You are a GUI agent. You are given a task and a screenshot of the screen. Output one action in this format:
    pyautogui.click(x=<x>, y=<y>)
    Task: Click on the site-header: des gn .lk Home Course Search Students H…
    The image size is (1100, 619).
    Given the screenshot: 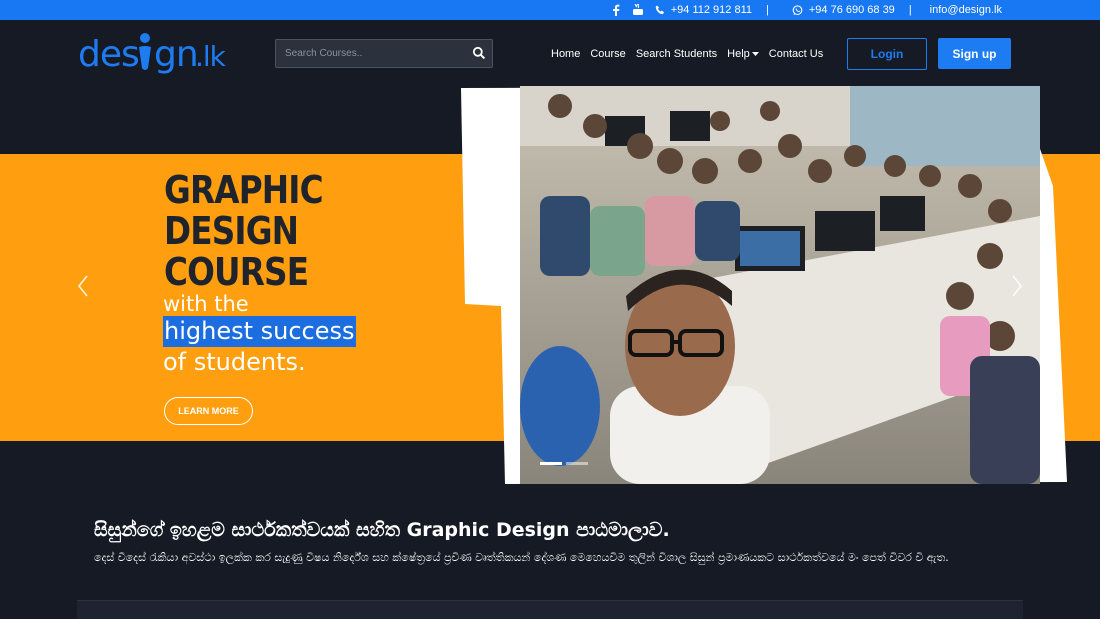 What is the action you would take?
    pyautogui.click(x=550, y=53)
    